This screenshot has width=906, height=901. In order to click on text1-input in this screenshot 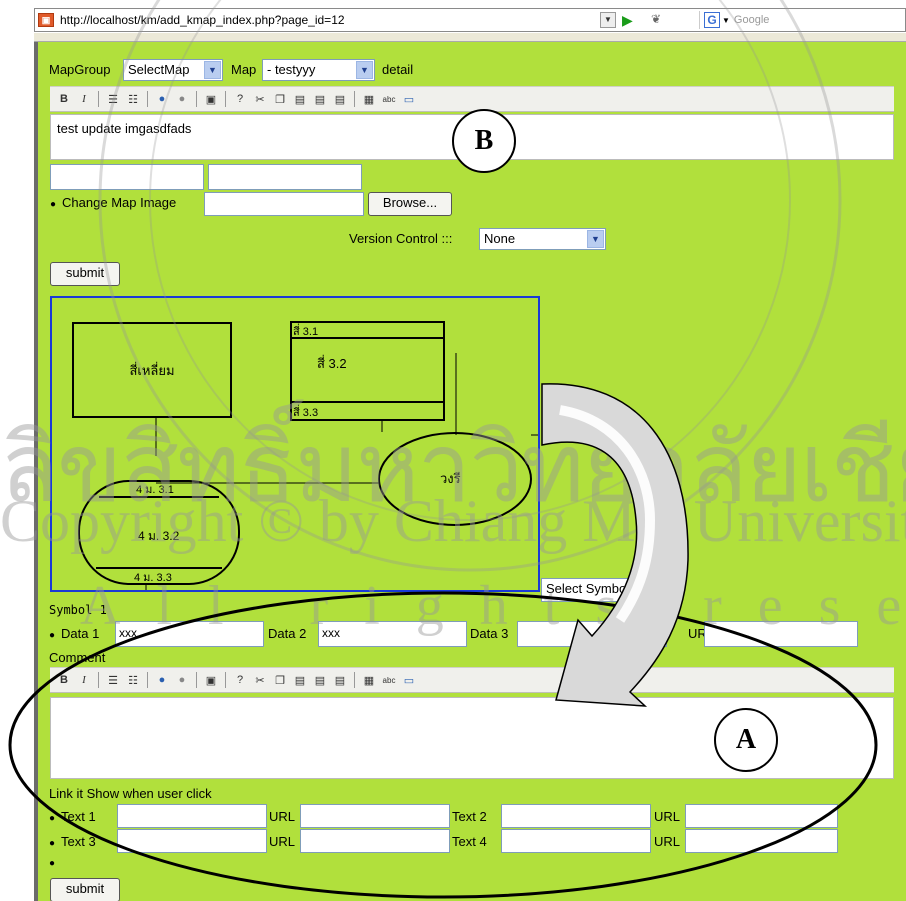, I will do `click(192, 816)`.